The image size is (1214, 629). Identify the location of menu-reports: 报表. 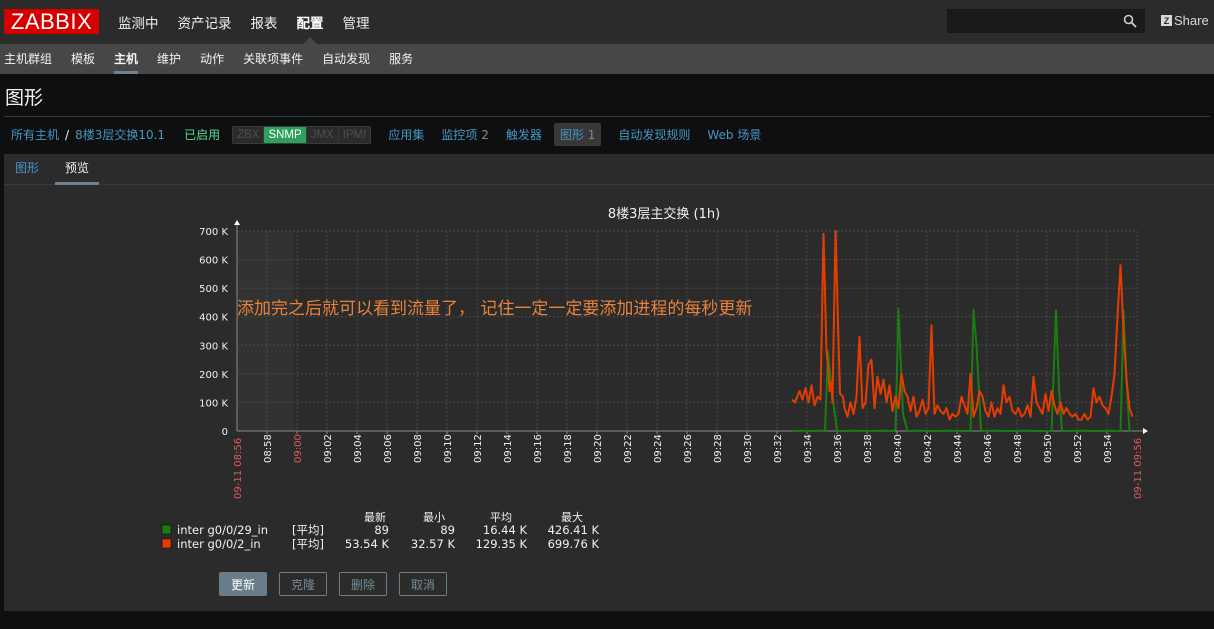
(264, 22).